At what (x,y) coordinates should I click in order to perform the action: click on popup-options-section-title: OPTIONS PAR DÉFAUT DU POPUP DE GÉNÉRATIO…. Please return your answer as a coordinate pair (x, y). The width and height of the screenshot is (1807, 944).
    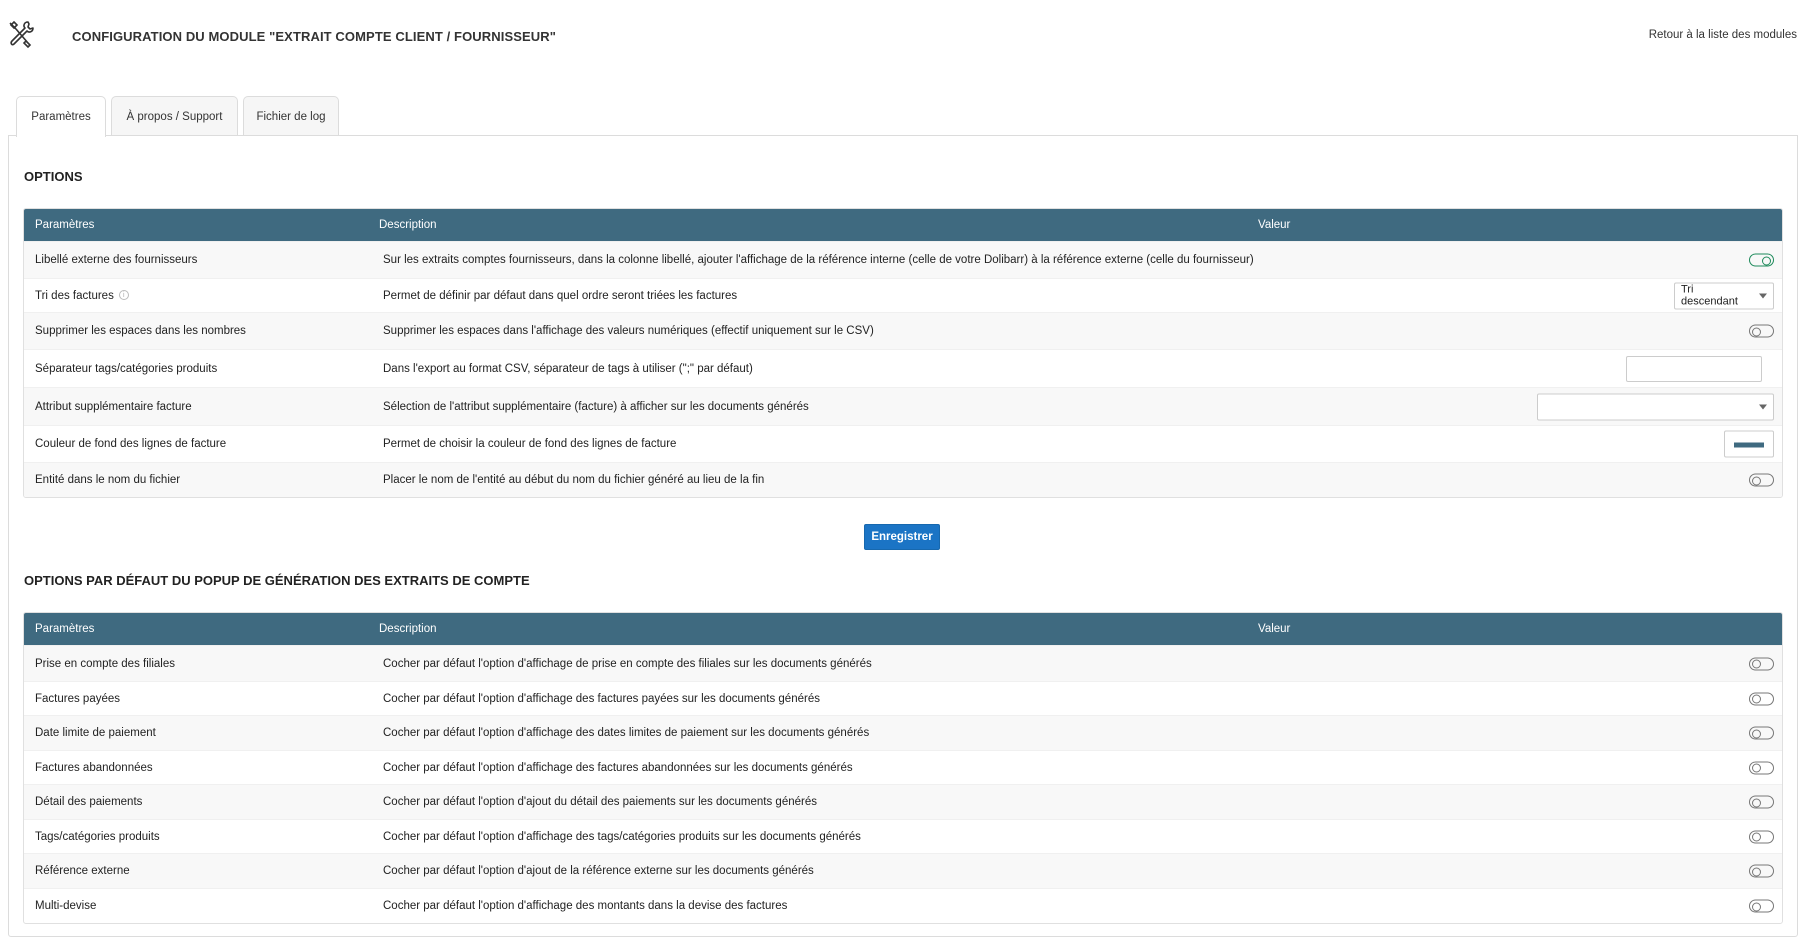
    Looking at the image, I should click on (277, 580).